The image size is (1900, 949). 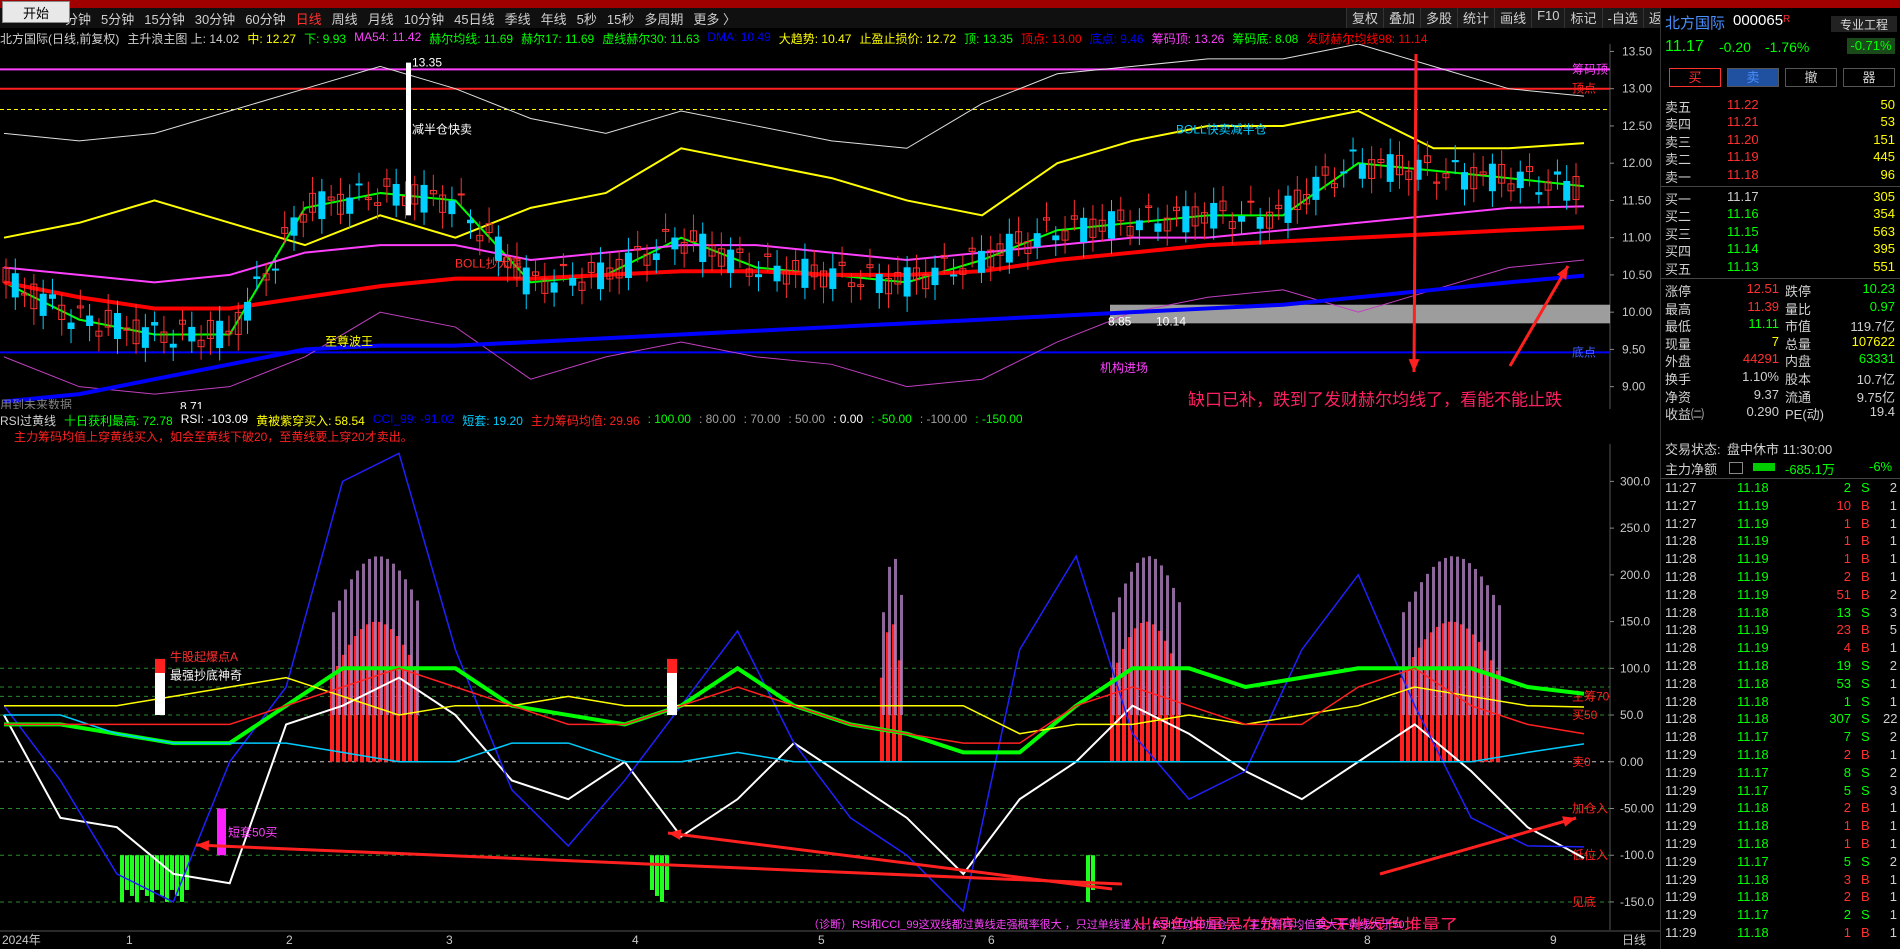 What do you see at coordinates (1881, 466) in the screenshot?
I see `netflow-pct: -6%` at bounding box center [1881, 466].